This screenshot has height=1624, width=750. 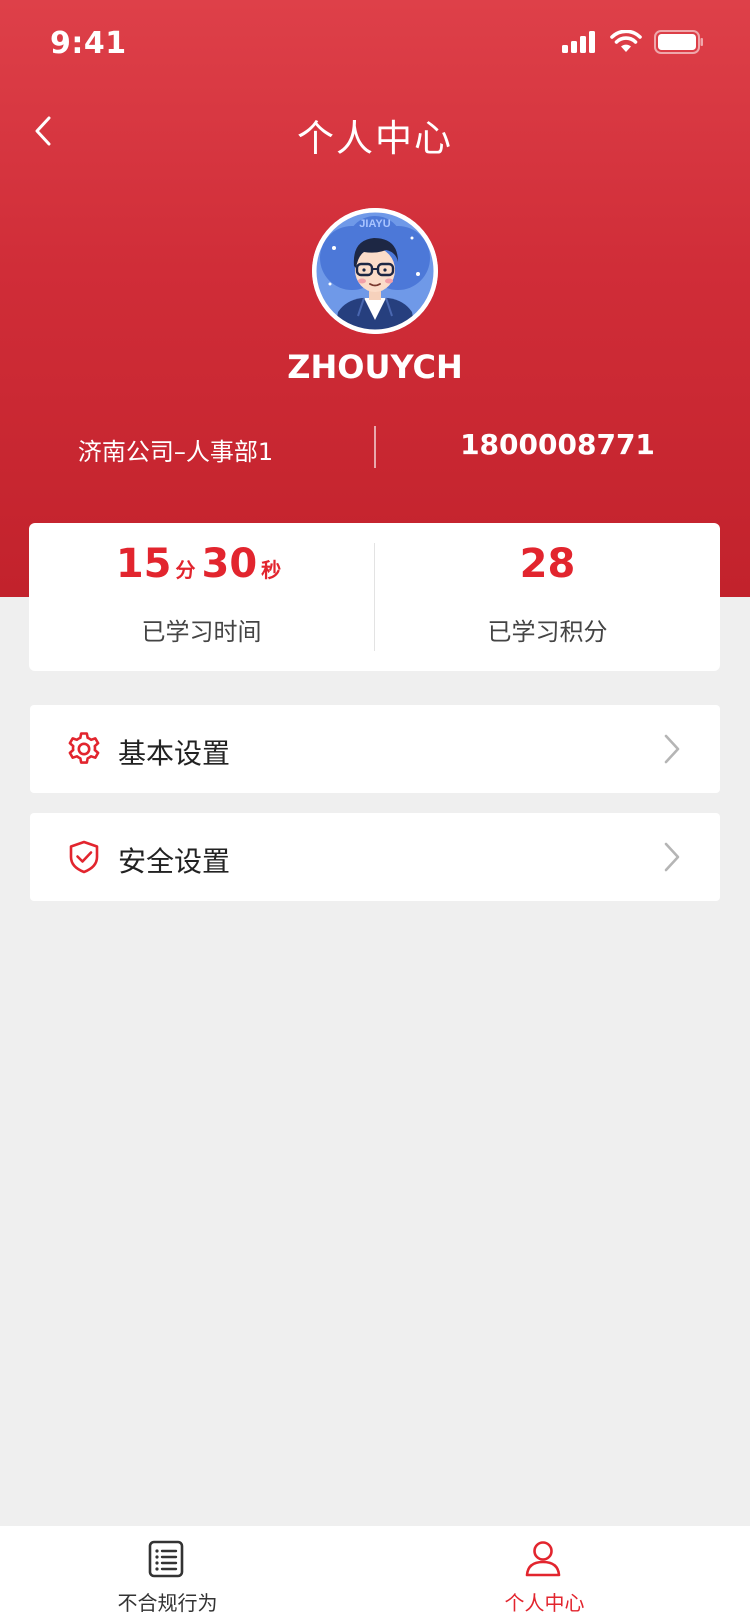 What do you see at coordinates (678, 42) in the screenshot?
I see `battery-icon` at bounding box center [678, 42].